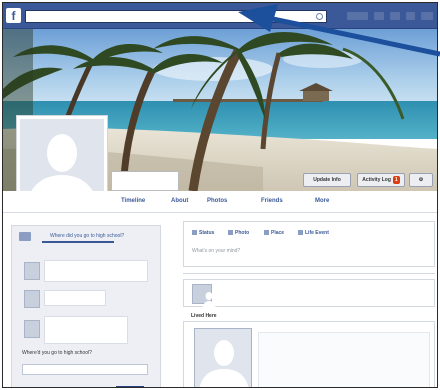  What do you see at coordinates (78, 242) in the screenshot?
I see `header-underline` at bounding box center [78, 242].